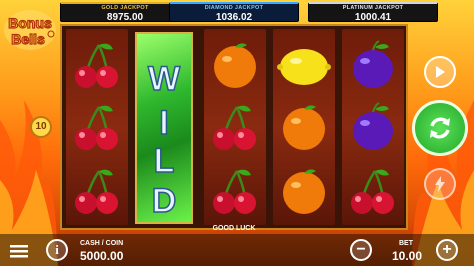 This screenshot has height=266, width=474. I want to click on autoplay-button, so click(440, 72).